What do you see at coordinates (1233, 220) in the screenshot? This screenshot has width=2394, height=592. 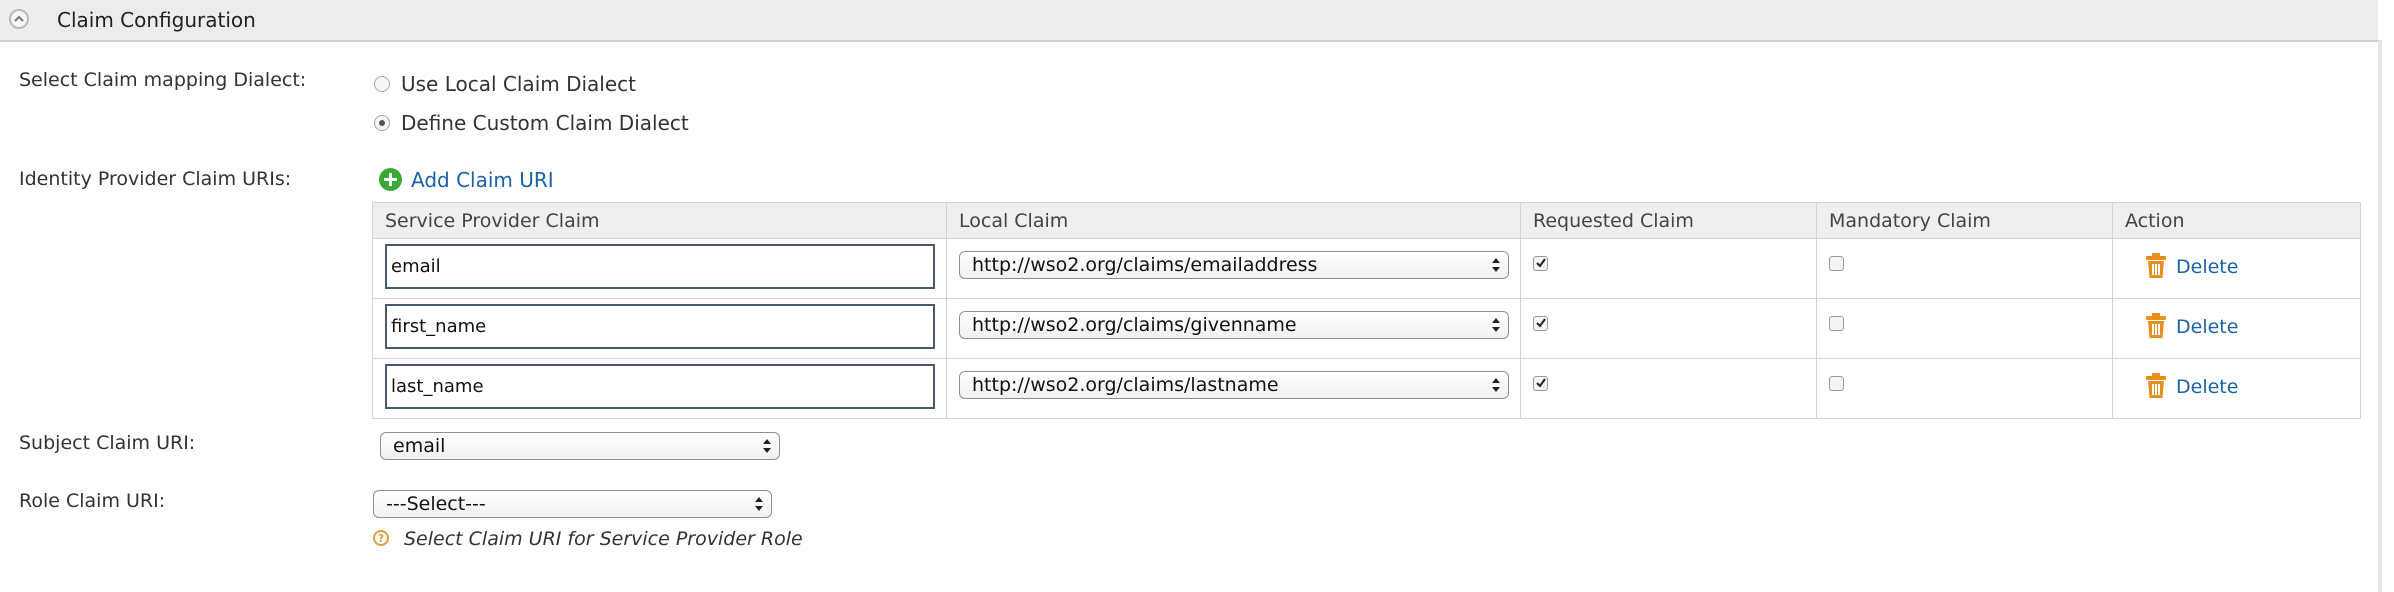 I see `column-header-local-claim: Local Claim` at bounding box center [1233, 220].